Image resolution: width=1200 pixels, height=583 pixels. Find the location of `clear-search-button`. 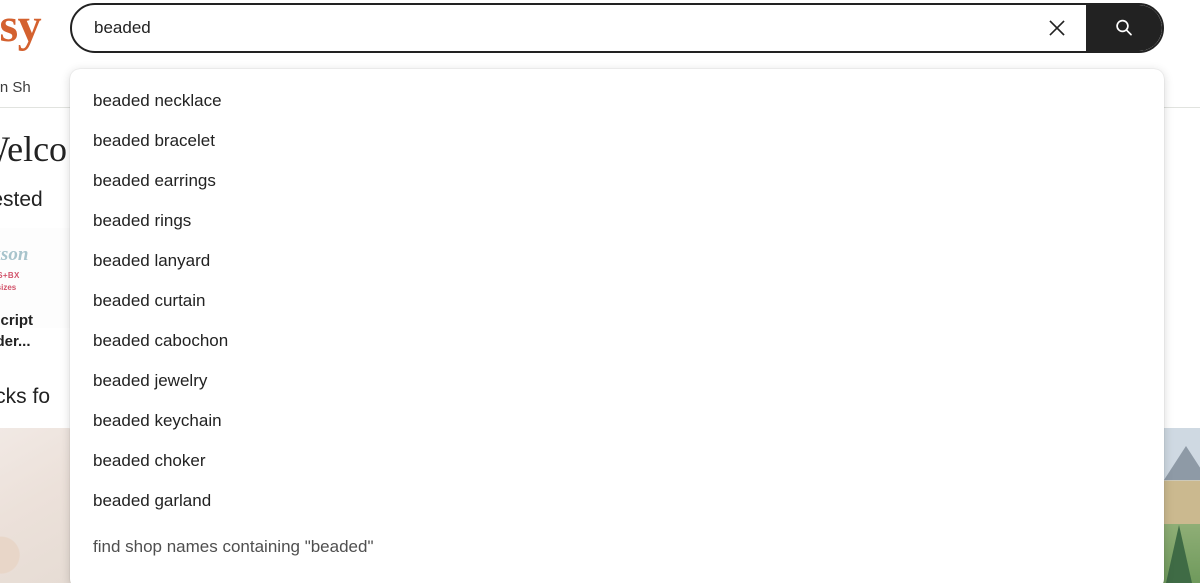

clear-search-button is located at coordinates (1057, 28).